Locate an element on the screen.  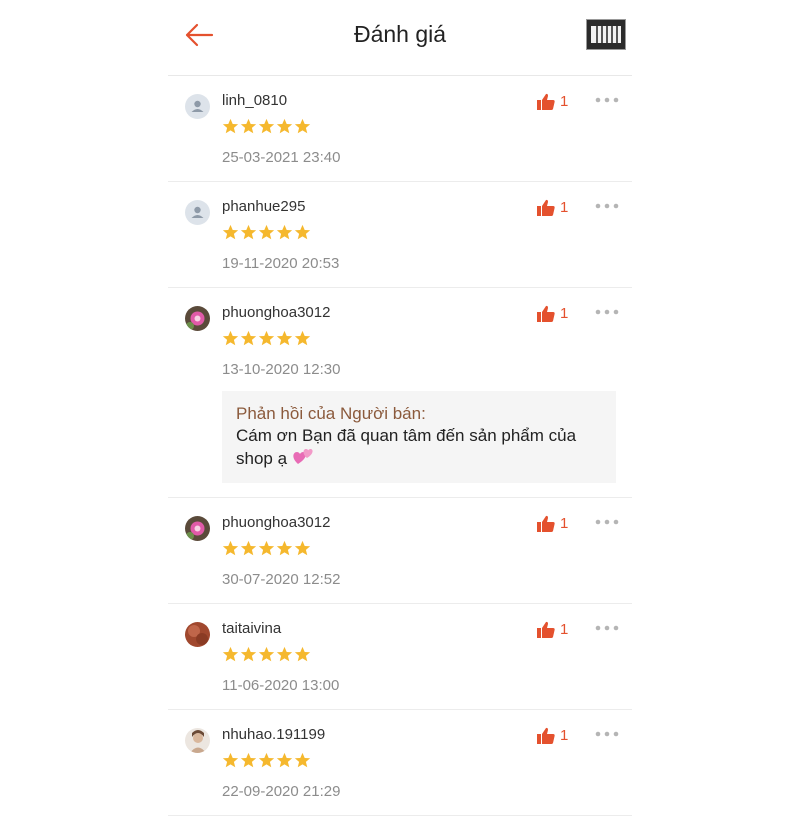
review-item: linh_0810 1 25-03-2021 23:40 is located at coordinates (400, 129).